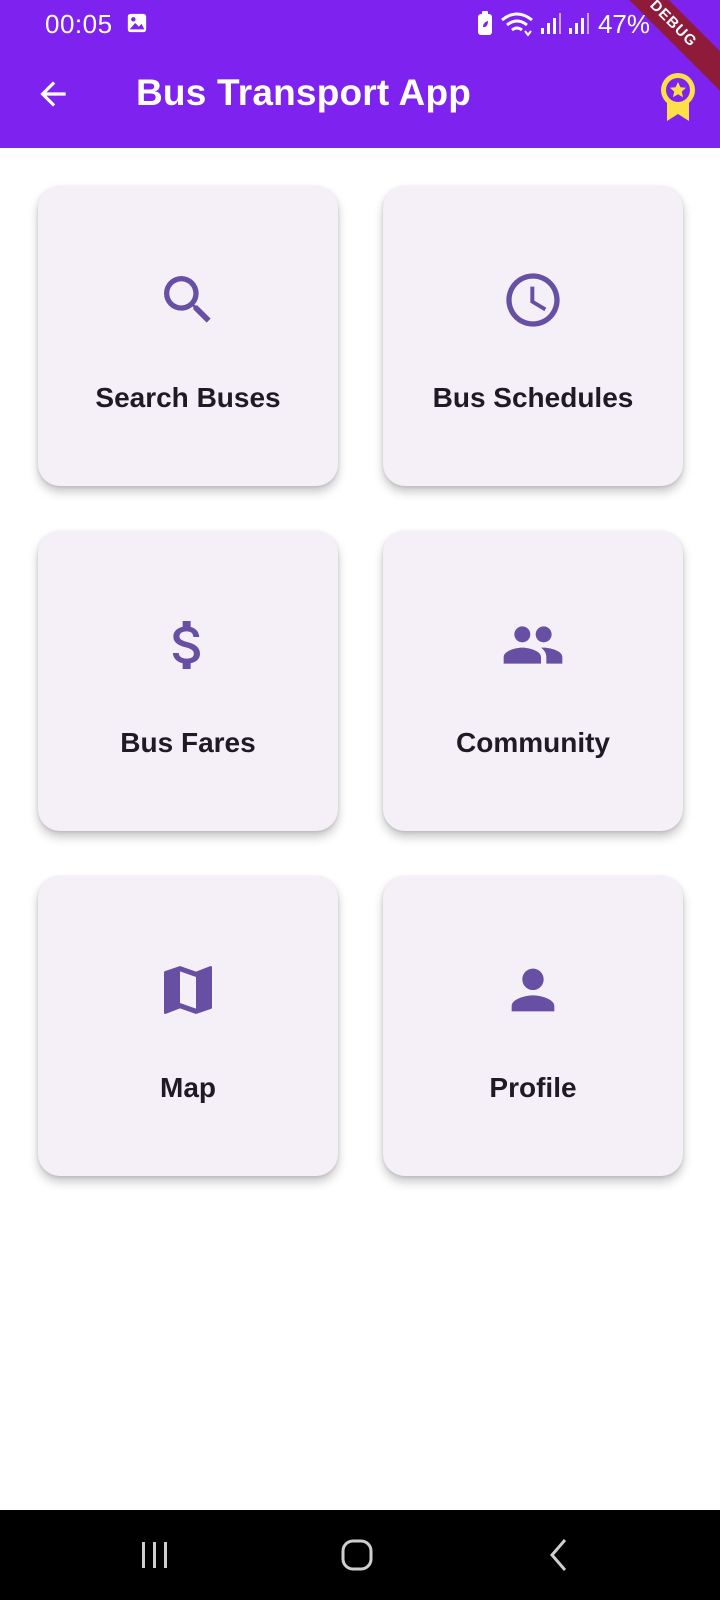 Image resolution: width=720 pixels, height=1600 pixels. I want to click on recents-icon, so click(155, 1555).